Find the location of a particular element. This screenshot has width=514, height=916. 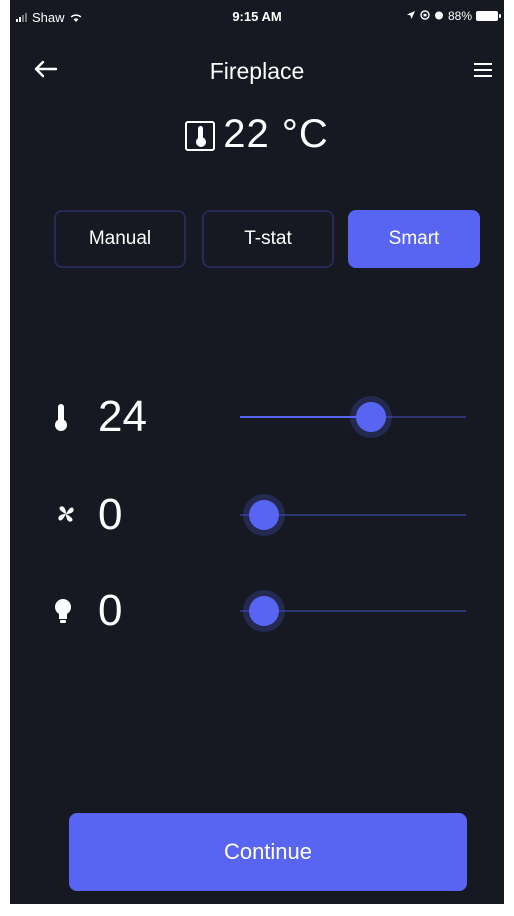

temperature-slider is located at coordinates (353, 417).